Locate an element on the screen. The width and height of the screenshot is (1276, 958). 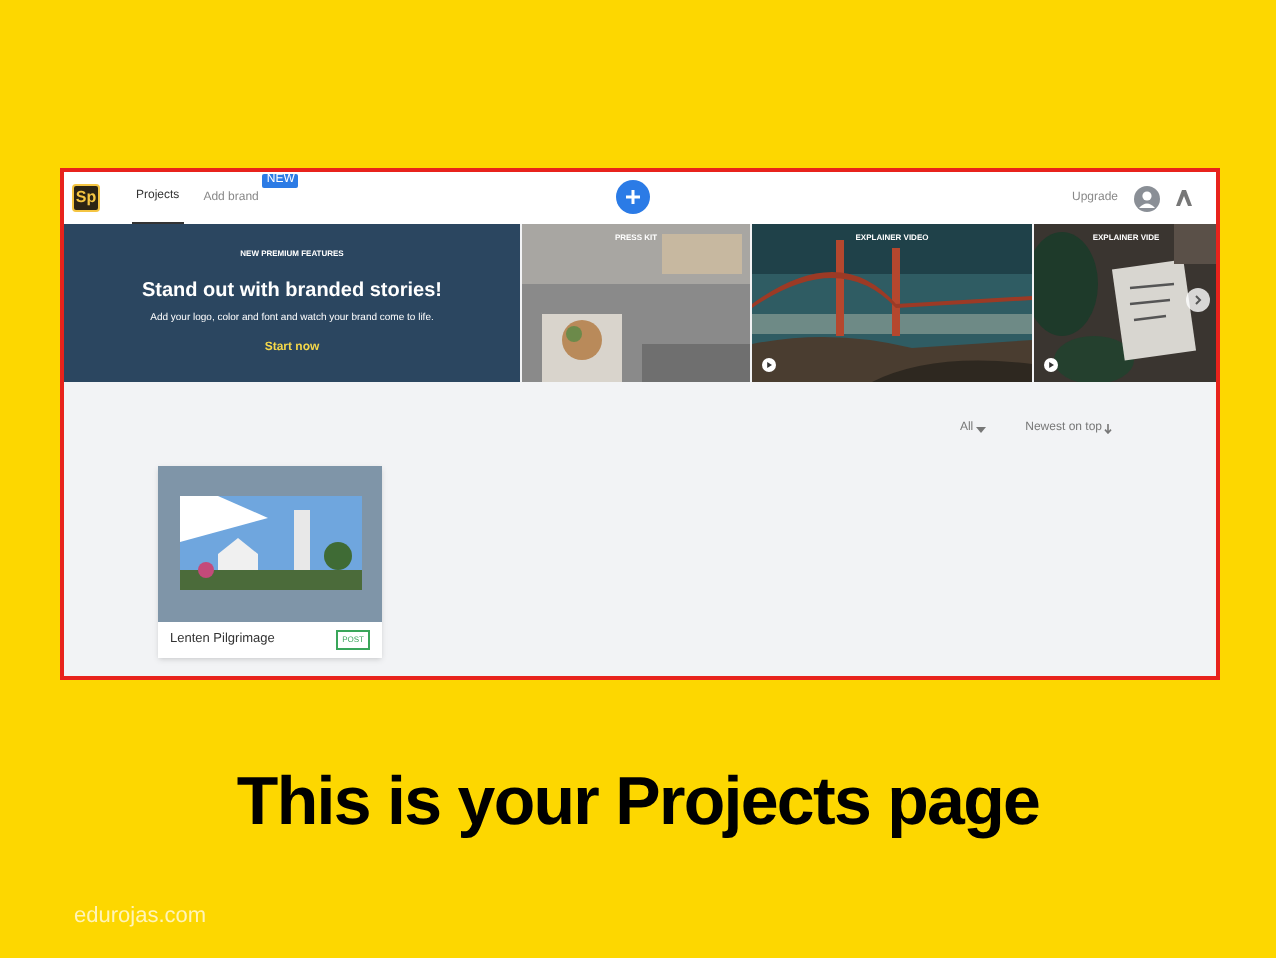
add-button is located at coordinates (633, 197).